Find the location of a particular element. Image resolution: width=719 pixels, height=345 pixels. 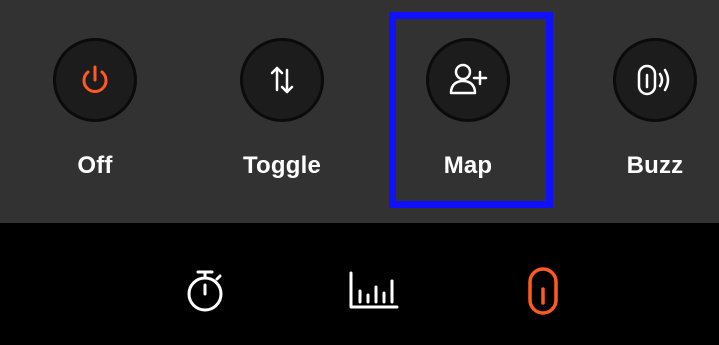

device-icon is located at coordinates (543, 291).